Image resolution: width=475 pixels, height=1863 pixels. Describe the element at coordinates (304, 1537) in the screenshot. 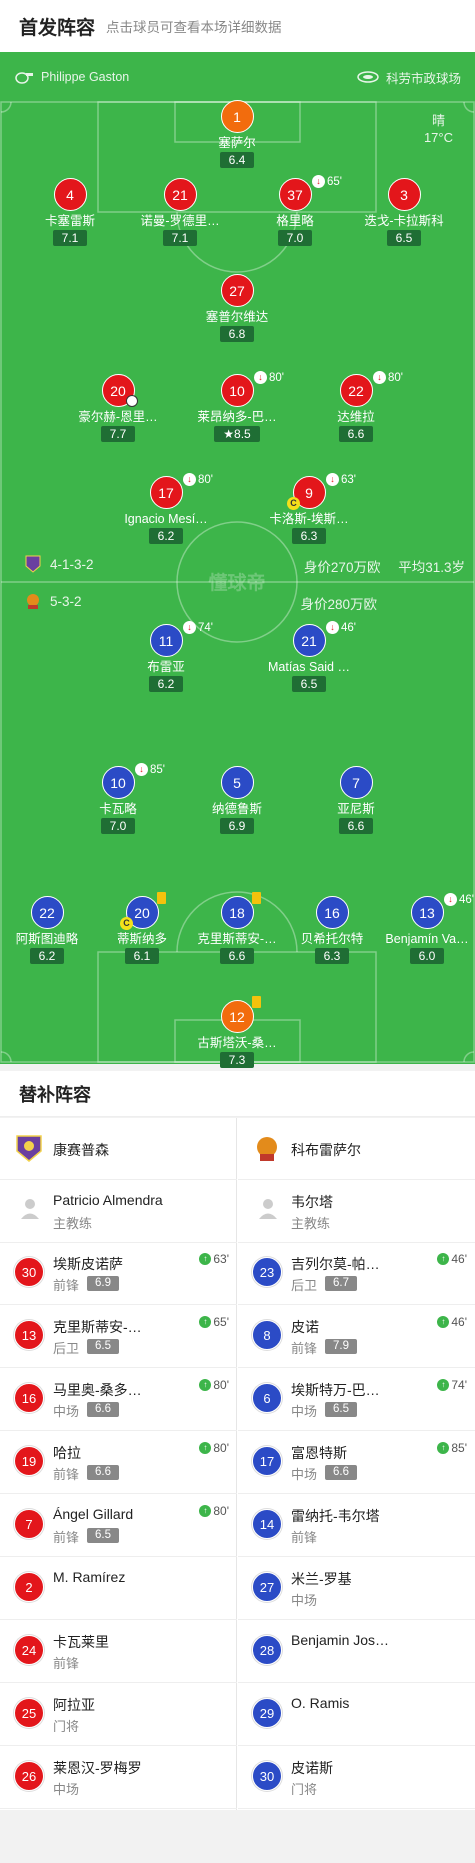

I see `sub-position: 前锋` at that location.